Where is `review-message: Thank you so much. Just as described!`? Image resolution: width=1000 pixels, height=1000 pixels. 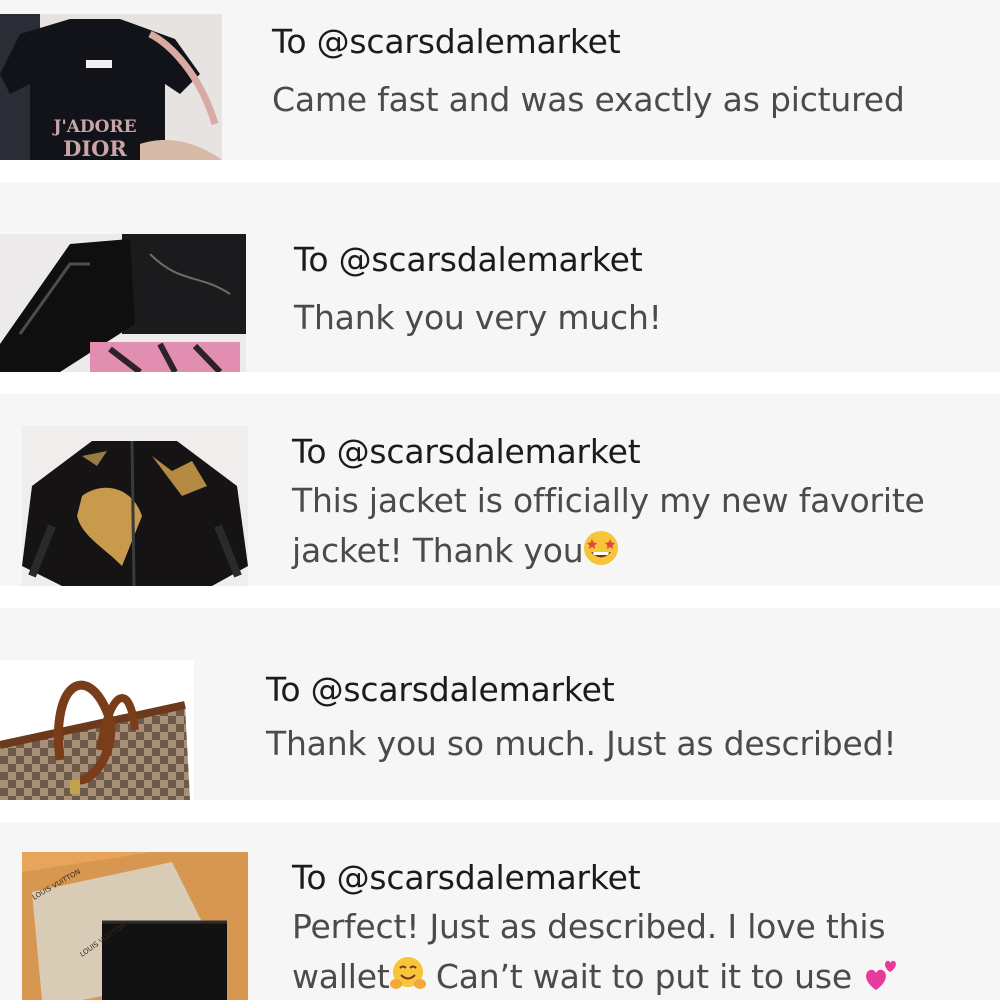 review-message: Thank you so much. Just as described! is located at coordinates (581, 743).